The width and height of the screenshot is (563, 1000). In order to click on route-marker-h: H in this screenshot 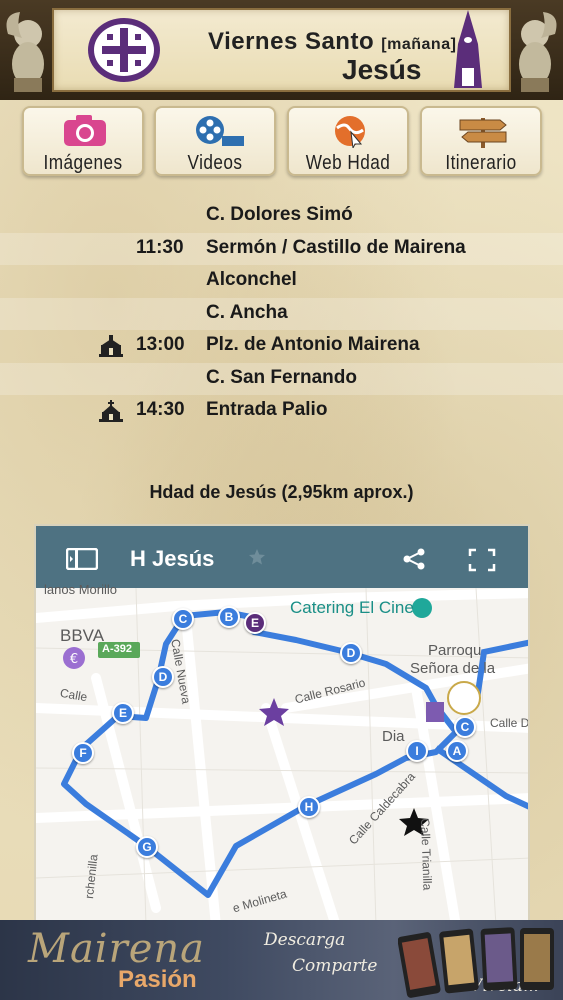, I will do `click(309, 807)`.